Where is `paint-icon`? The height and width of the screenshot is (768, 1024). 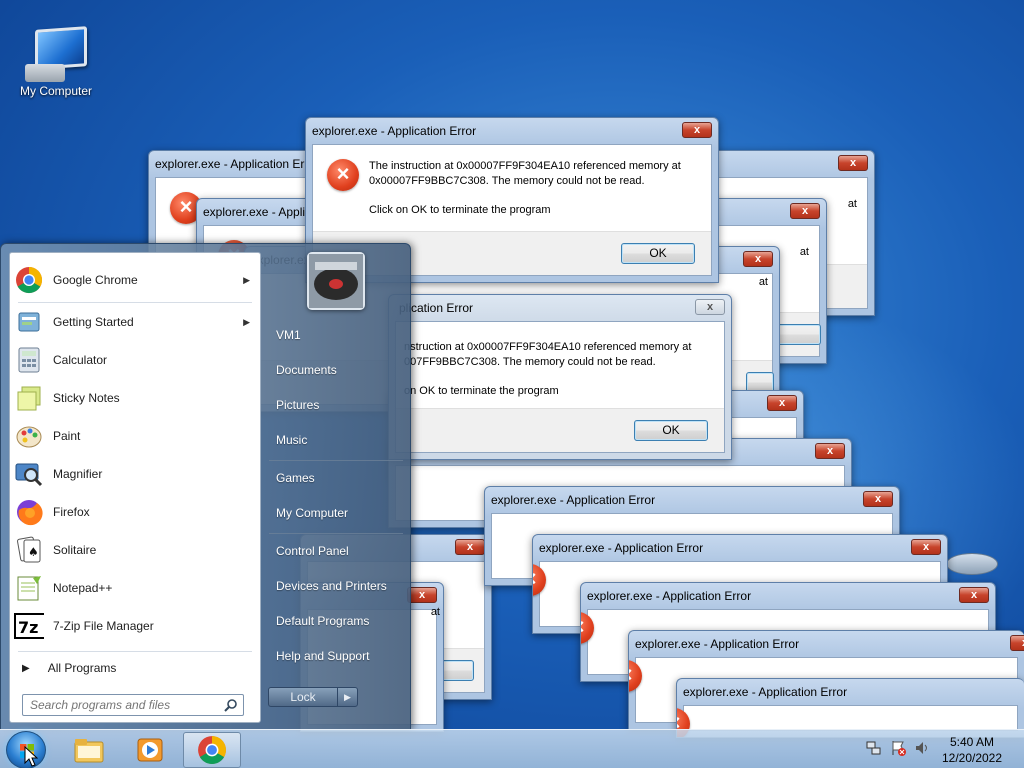
paint-icon is located at coordinates (29, 436).